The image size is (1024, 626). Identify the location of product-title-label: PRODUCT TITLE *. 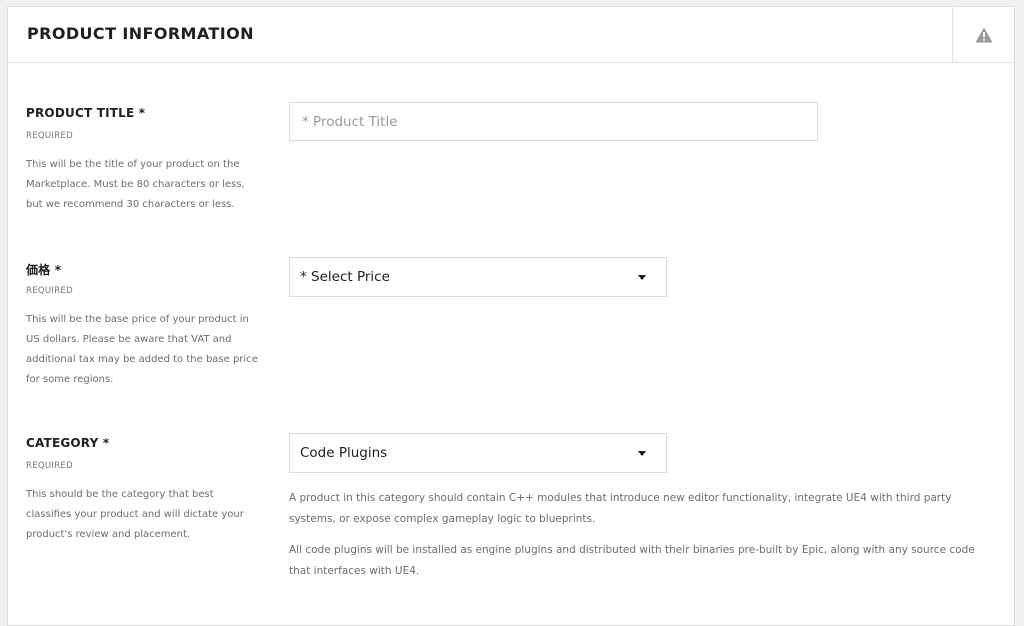
(86, 113).